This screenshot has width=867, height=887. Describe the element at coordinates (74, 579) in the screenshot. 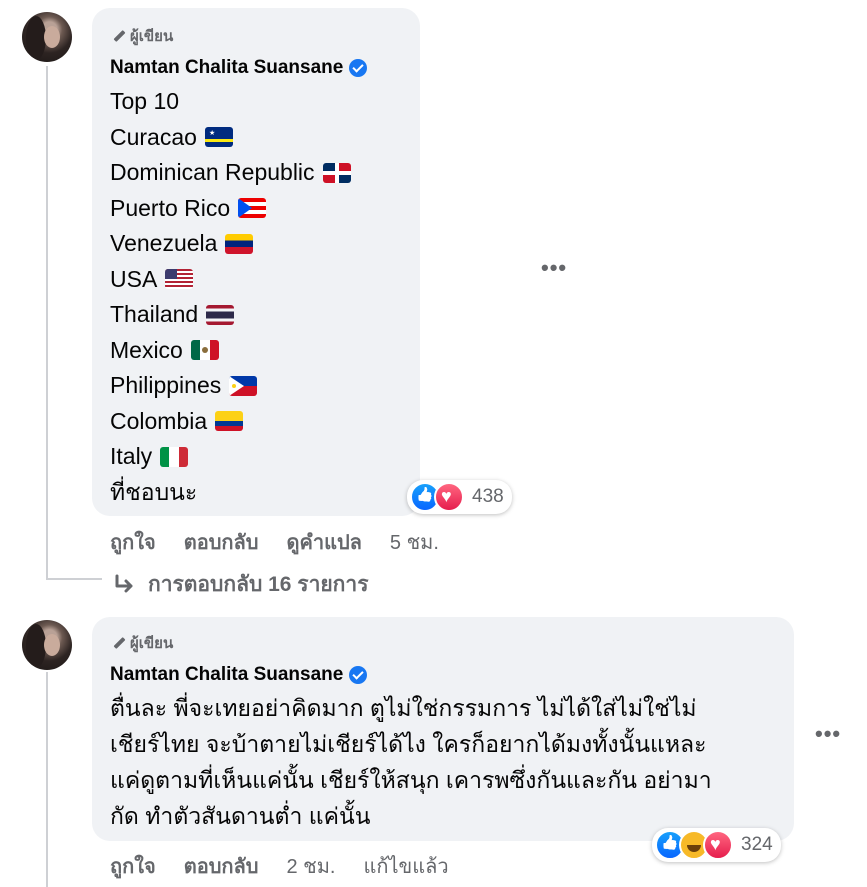

I see `thread-line-branch` at that location.